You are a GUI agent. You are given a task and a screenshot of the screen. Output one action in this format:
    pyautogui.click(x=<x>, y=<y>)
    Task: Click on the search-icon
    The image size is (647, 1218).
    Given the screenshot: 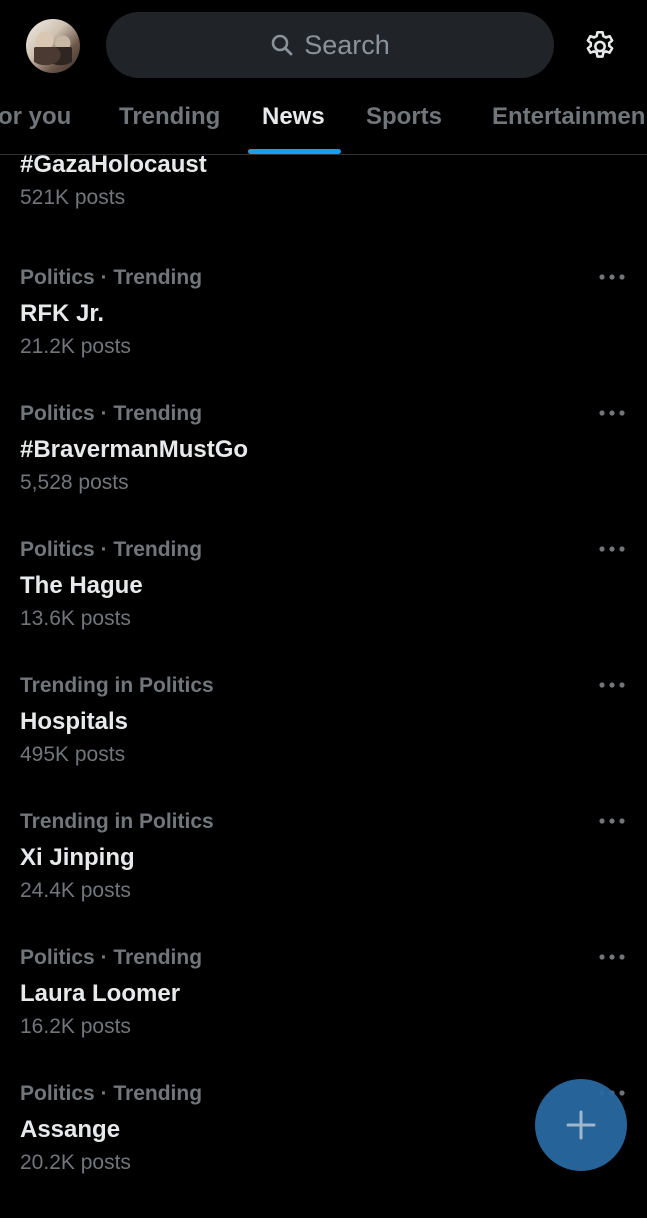 What is the action you would take?
    pyautogui.click(x=282, y=45)
    